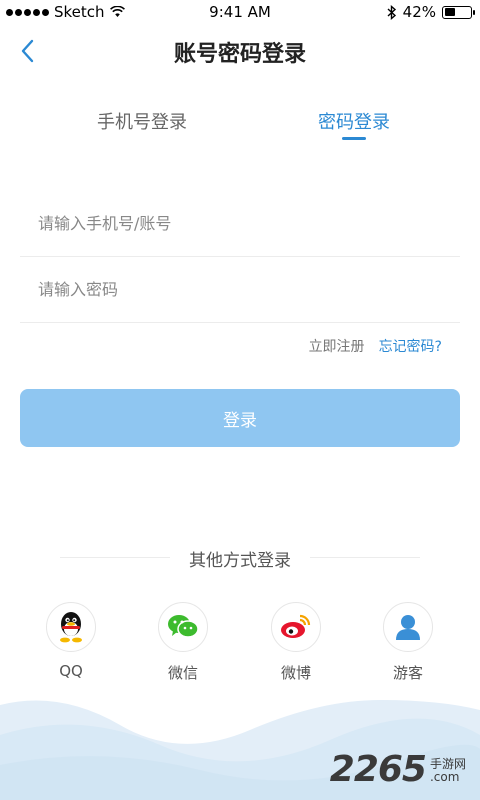  Describe the element at coordinates (240, 647) in the screenshot. I see `social-login-list: QQ 微信 微博 游客` at that location.